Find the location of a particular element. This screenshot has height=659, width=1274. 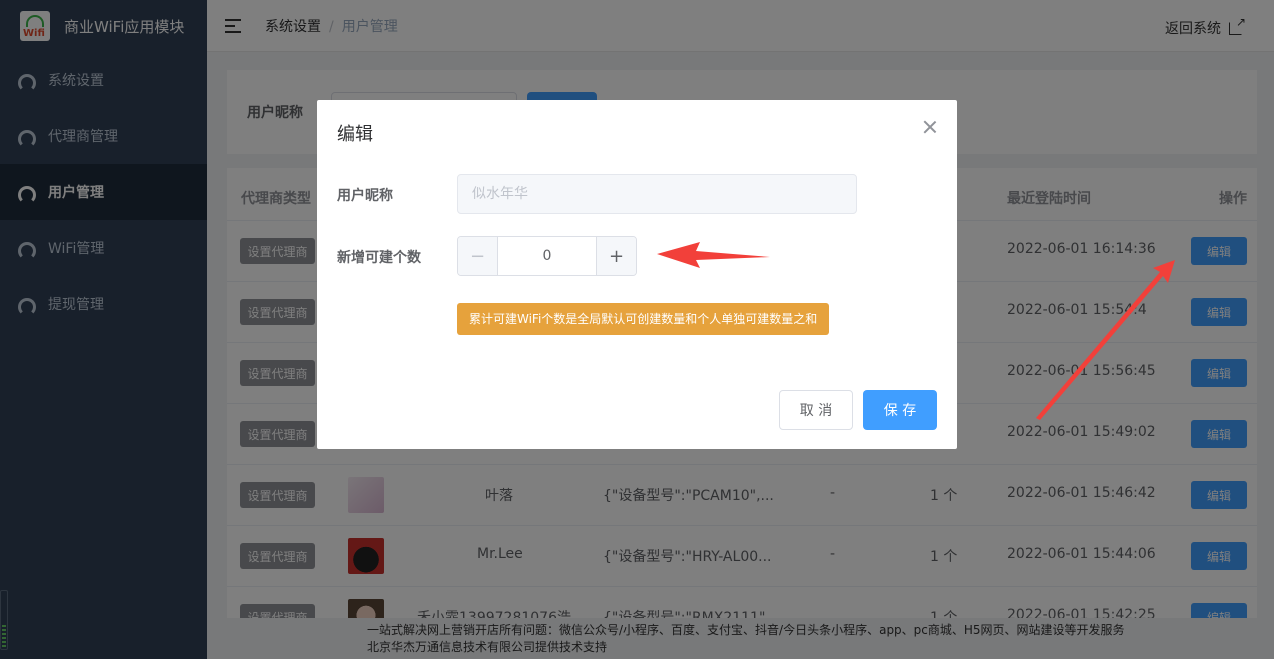

nickname-field: 似水年华 is located at coordinates (657, 194).